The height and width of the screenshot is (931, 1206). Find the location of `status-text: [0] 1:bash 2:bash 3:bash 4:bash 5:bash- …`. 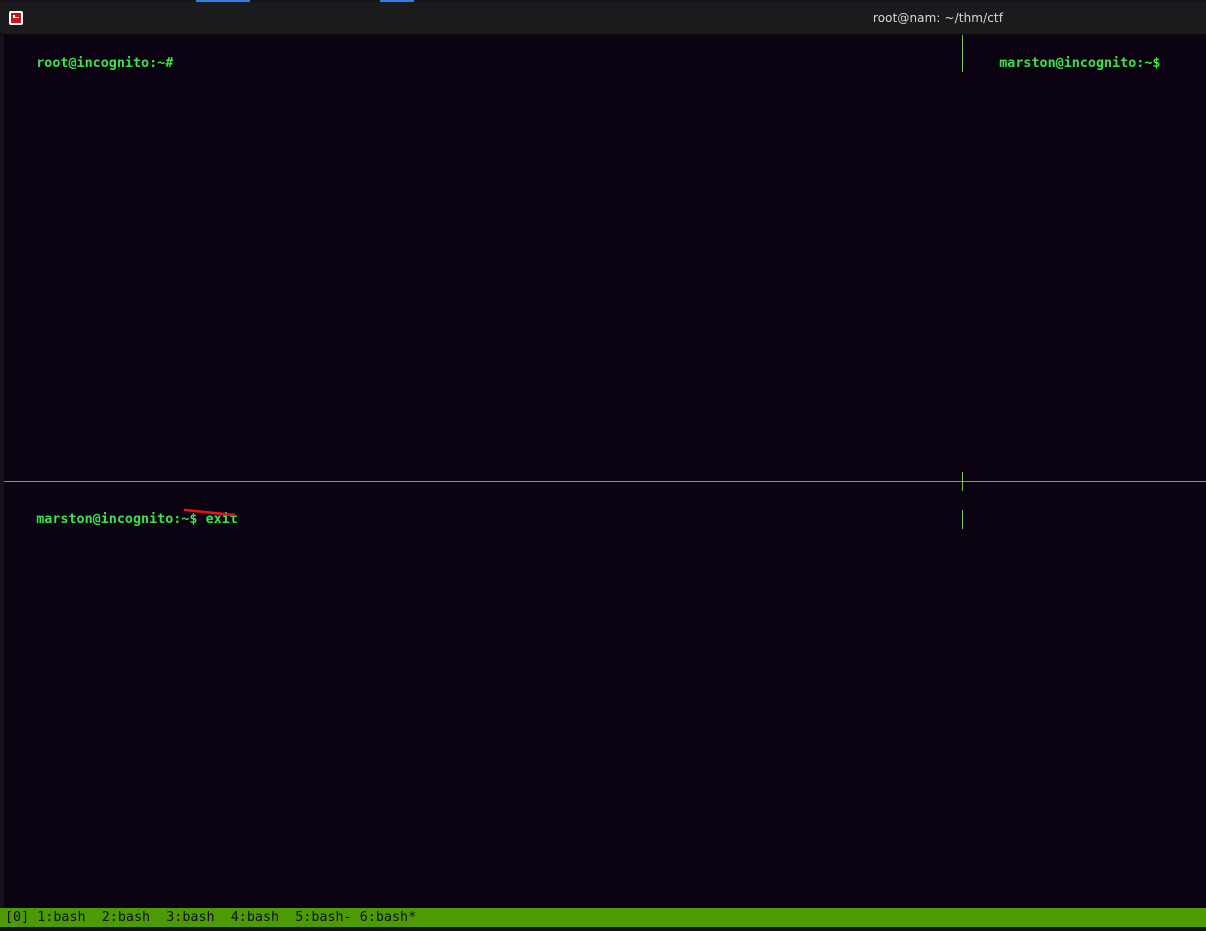

status-text: [0] 1:bash 2:bash 3:bash 4:bash 5:bash- … is located at coordinates (210, 918).